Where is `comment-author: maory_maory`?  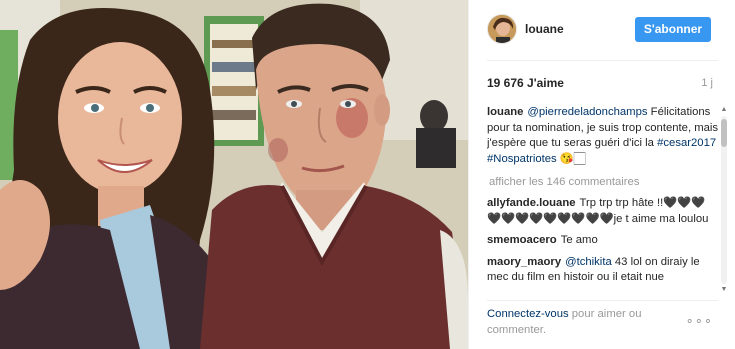 comment-author: maory_maory is located at coordinates (524, 262).